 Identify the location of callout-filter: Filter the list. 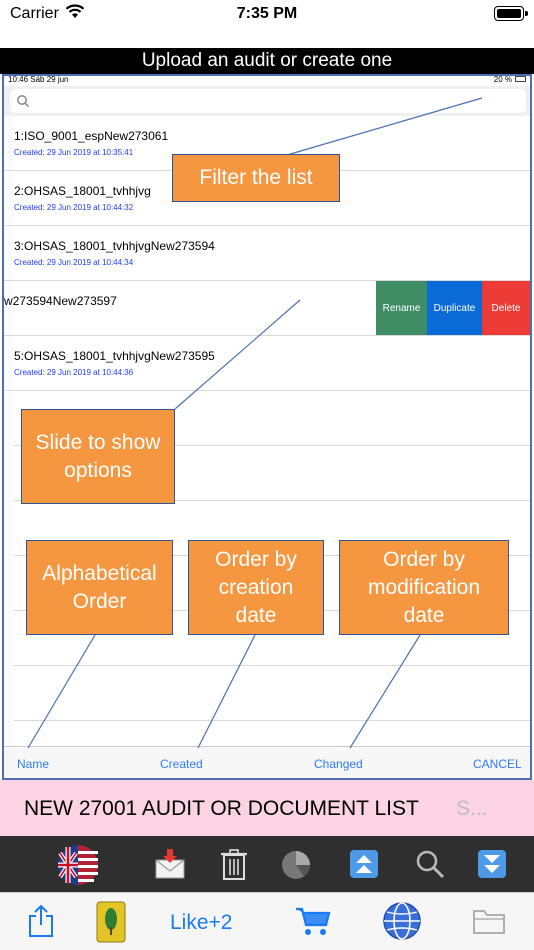
(256, 178).